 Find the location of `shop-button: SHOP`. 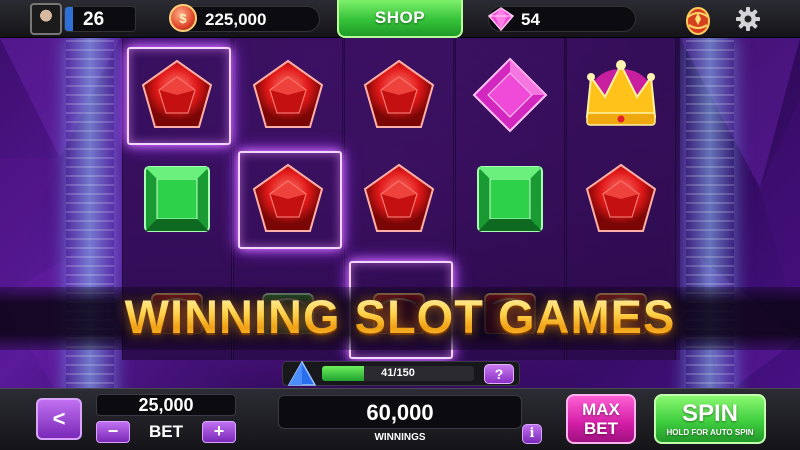

shop-button: SHOP is located at coordinates (400, 19).